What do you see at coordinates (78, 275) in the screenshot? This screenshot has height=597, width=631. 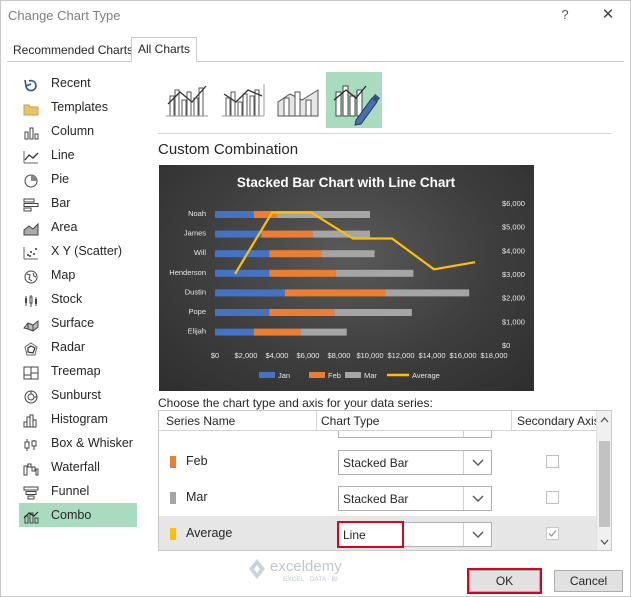 I see `sidebar-item-map: Map` at bounding box center [78, 275].